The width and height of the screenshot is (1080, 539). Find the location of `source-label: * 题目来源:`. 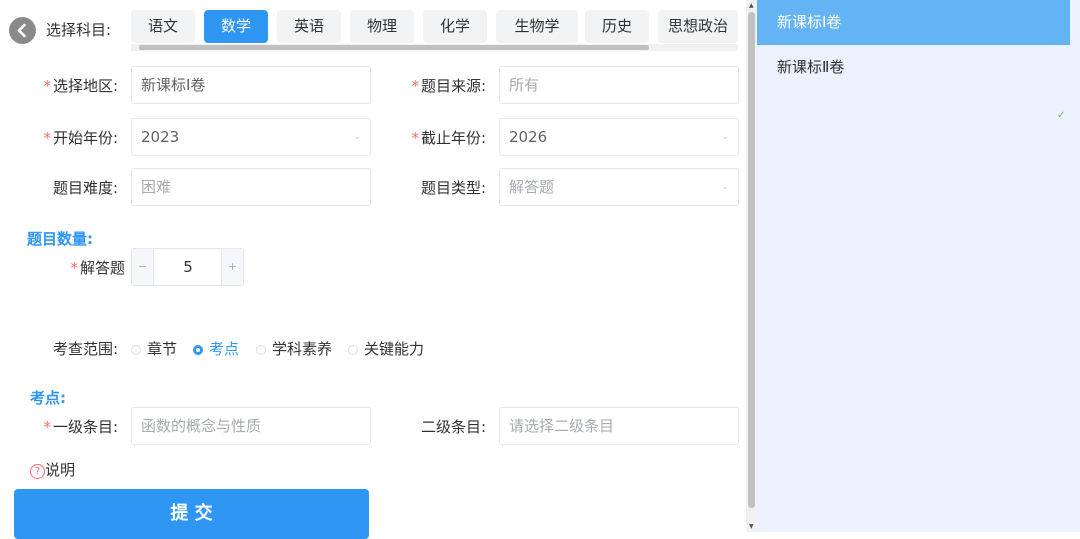

source-label: * 题目来源: is located at coordinates (448, 86).